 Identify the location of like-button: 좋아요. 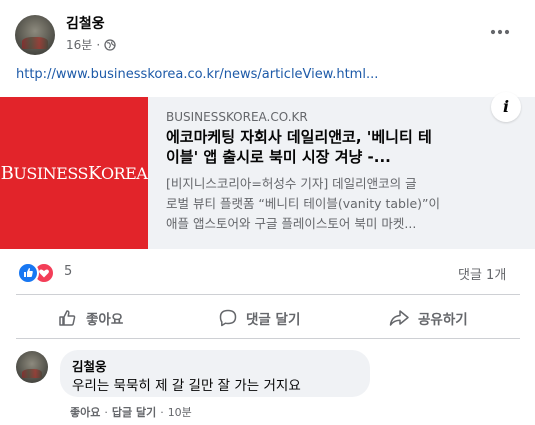
(90, 318).